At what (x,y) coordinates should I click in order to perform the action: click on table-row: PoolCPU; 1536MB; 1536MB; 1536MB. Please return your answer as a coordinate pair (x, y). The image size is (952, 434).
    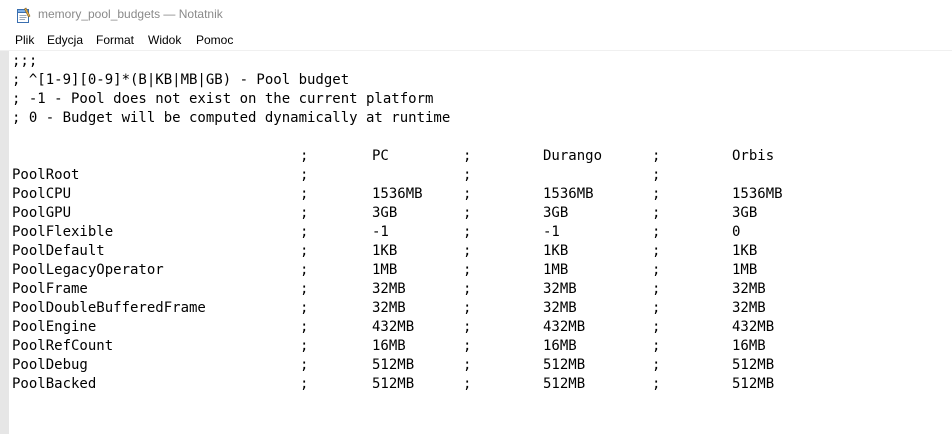
    Looking at the image, I should click on (462, 194).